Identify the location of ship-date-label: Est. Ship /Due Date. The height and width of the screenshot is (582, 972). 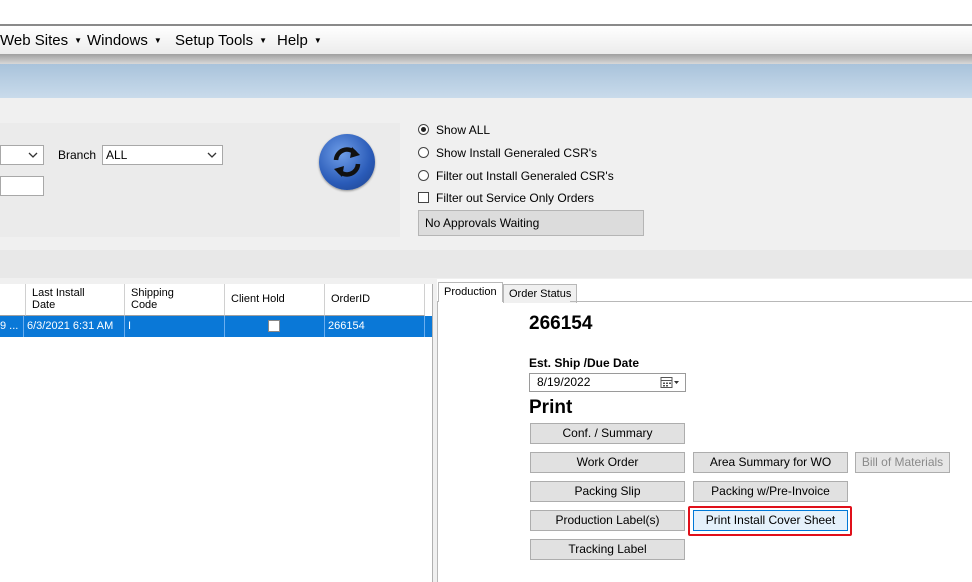
(584, 363).